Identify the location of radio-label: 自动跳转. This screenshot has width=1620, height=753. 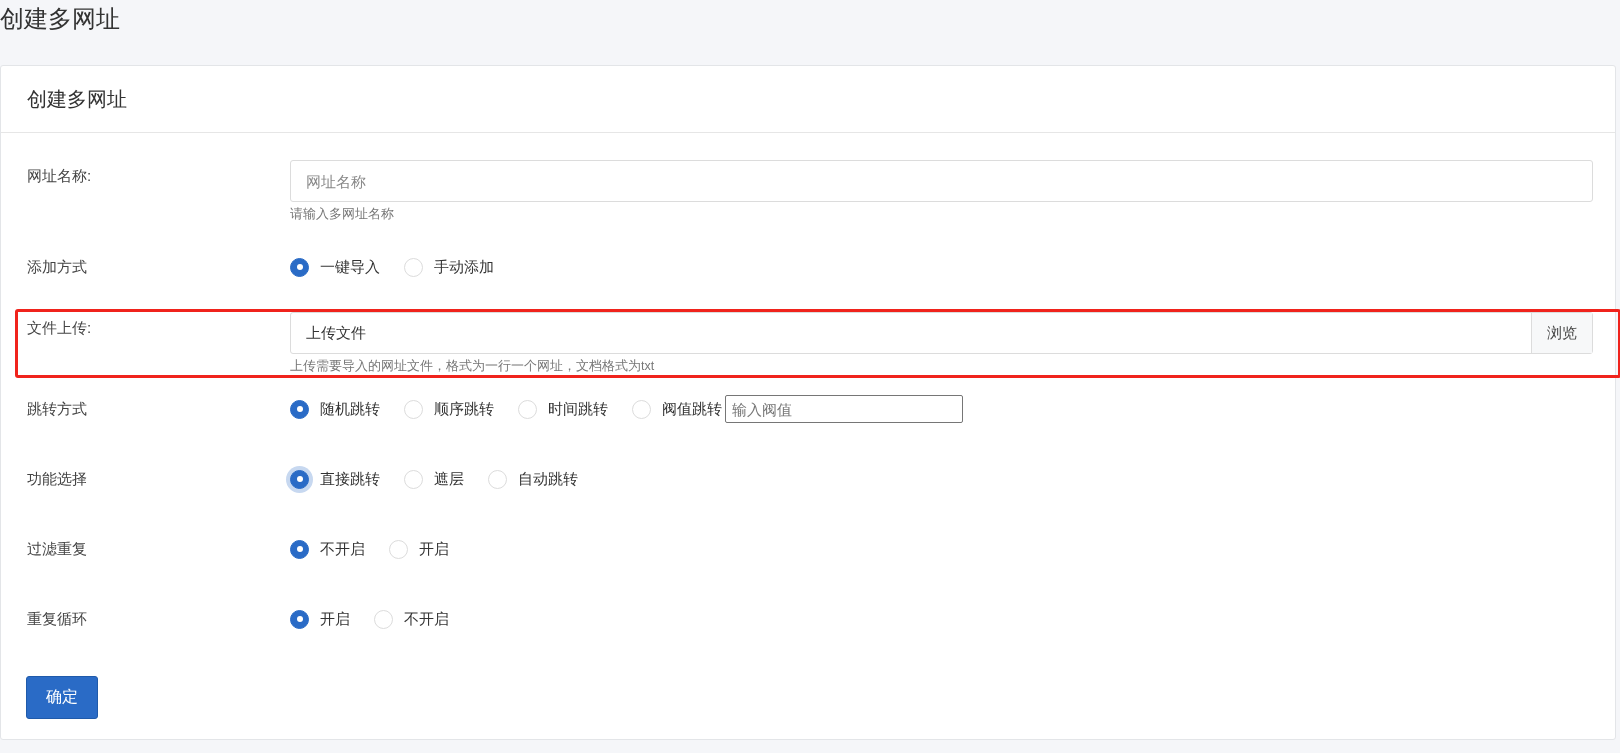
(548, 479).